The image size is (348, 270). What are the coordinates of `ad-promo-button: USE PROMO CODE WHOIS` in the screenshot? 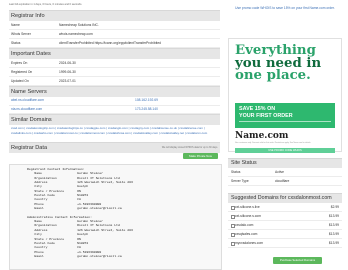 It's located at (285, 150).